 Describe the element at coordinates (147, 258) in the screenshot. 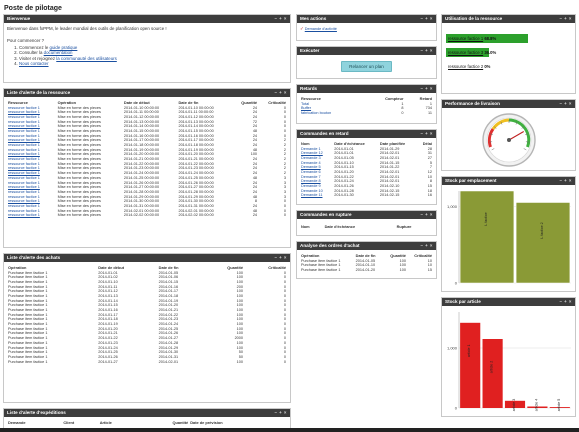

I see `purchase-alerts-header: Liste d'alerte des achats − + ×` at that location.